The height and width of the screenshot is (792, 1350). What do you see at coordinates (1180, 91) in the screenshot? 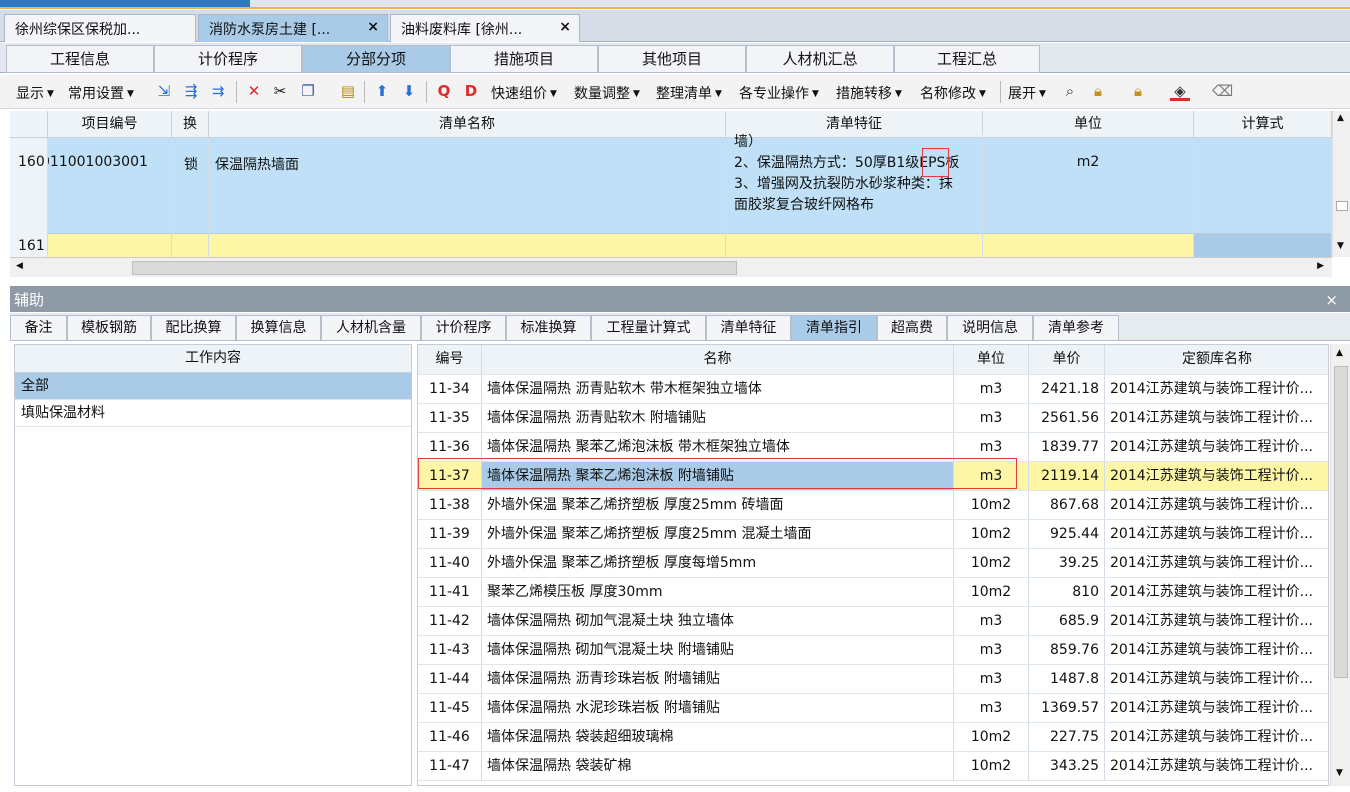
I see `fill-color-icon: ◈` at bounding box center [1180, 91].